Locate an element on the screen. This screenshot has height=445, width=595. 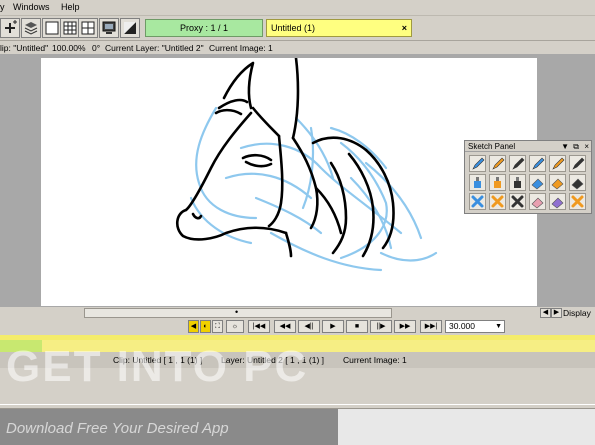
frame-rate-value: 30.000 is located at coordinates (462, 326).